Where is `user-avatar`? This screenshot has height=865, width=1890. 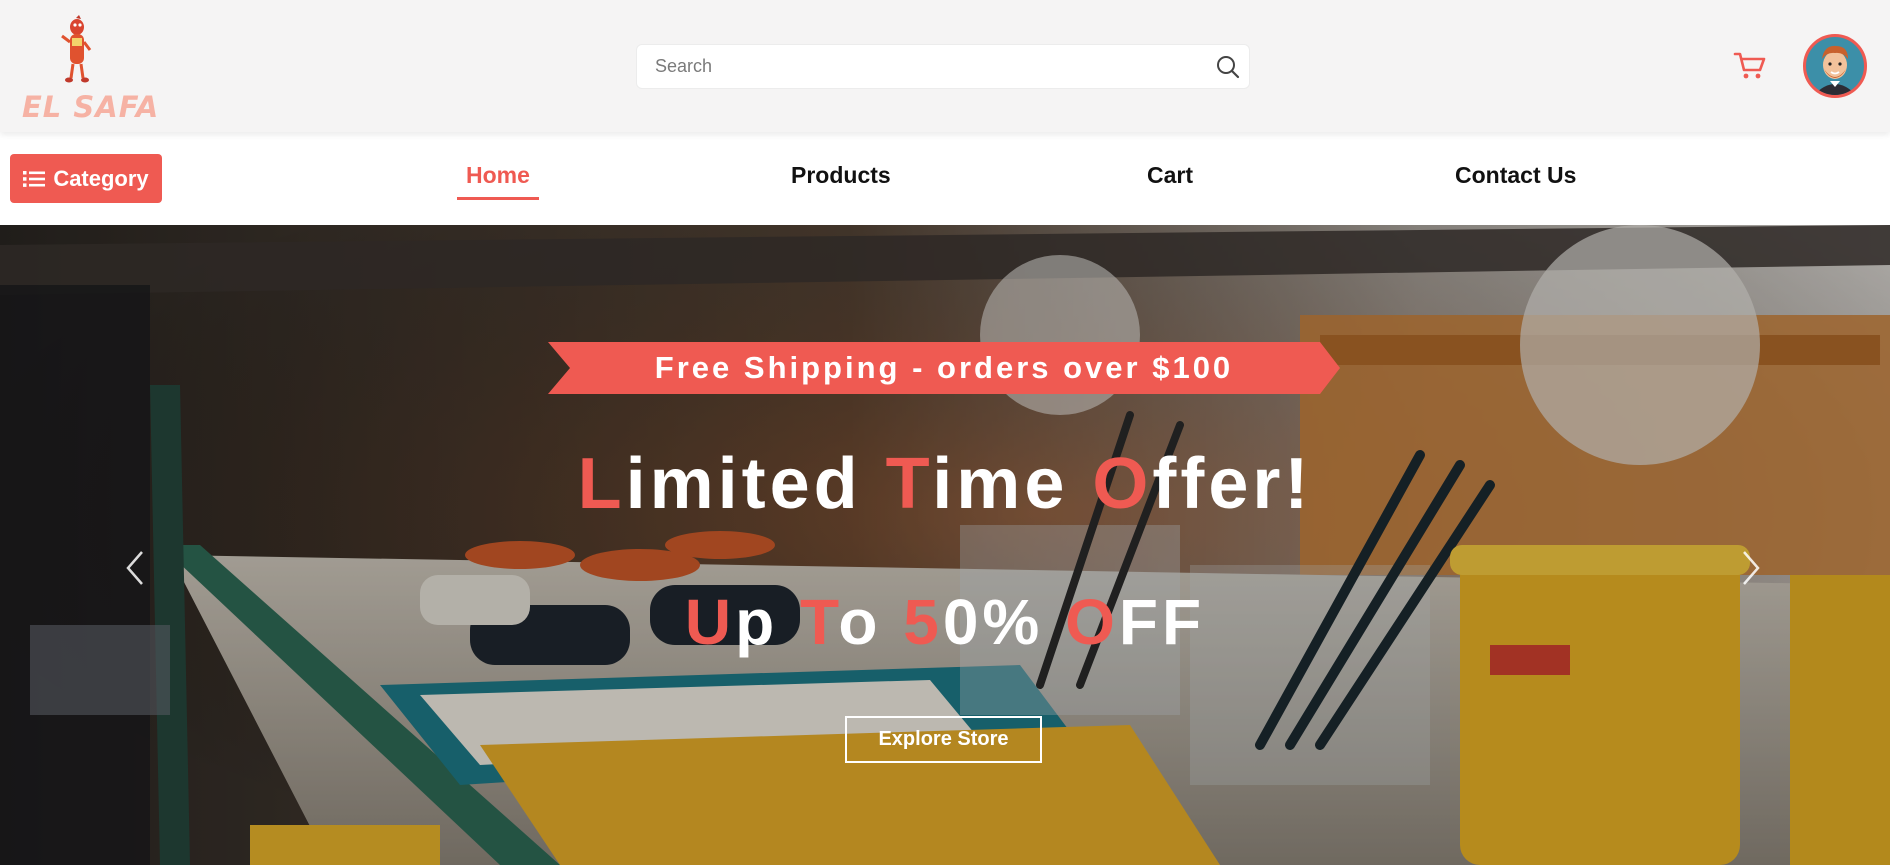 user-avatar is located at coordinates (1835, 66).